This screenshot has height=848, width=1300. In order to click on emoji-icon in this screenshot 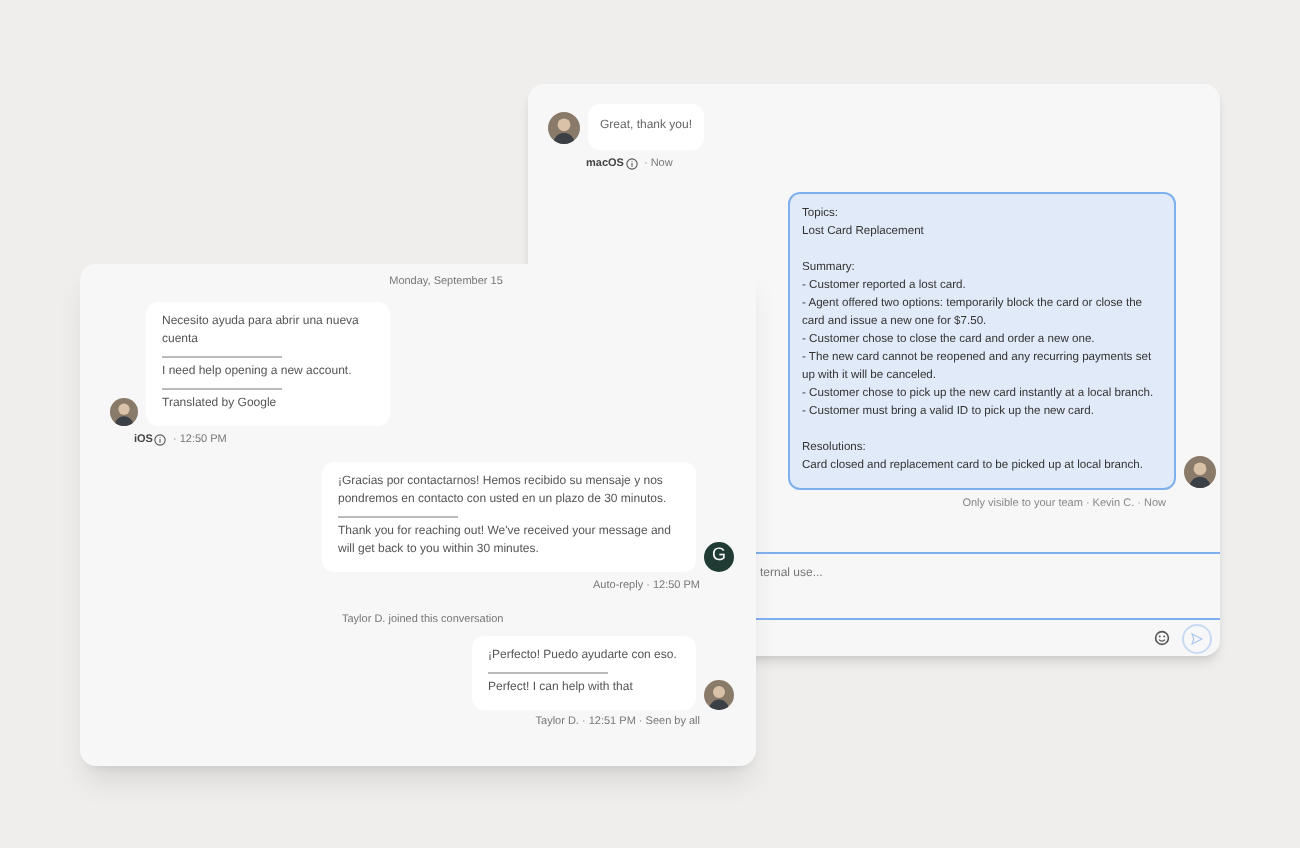, I will do `click(1162, 638)`.